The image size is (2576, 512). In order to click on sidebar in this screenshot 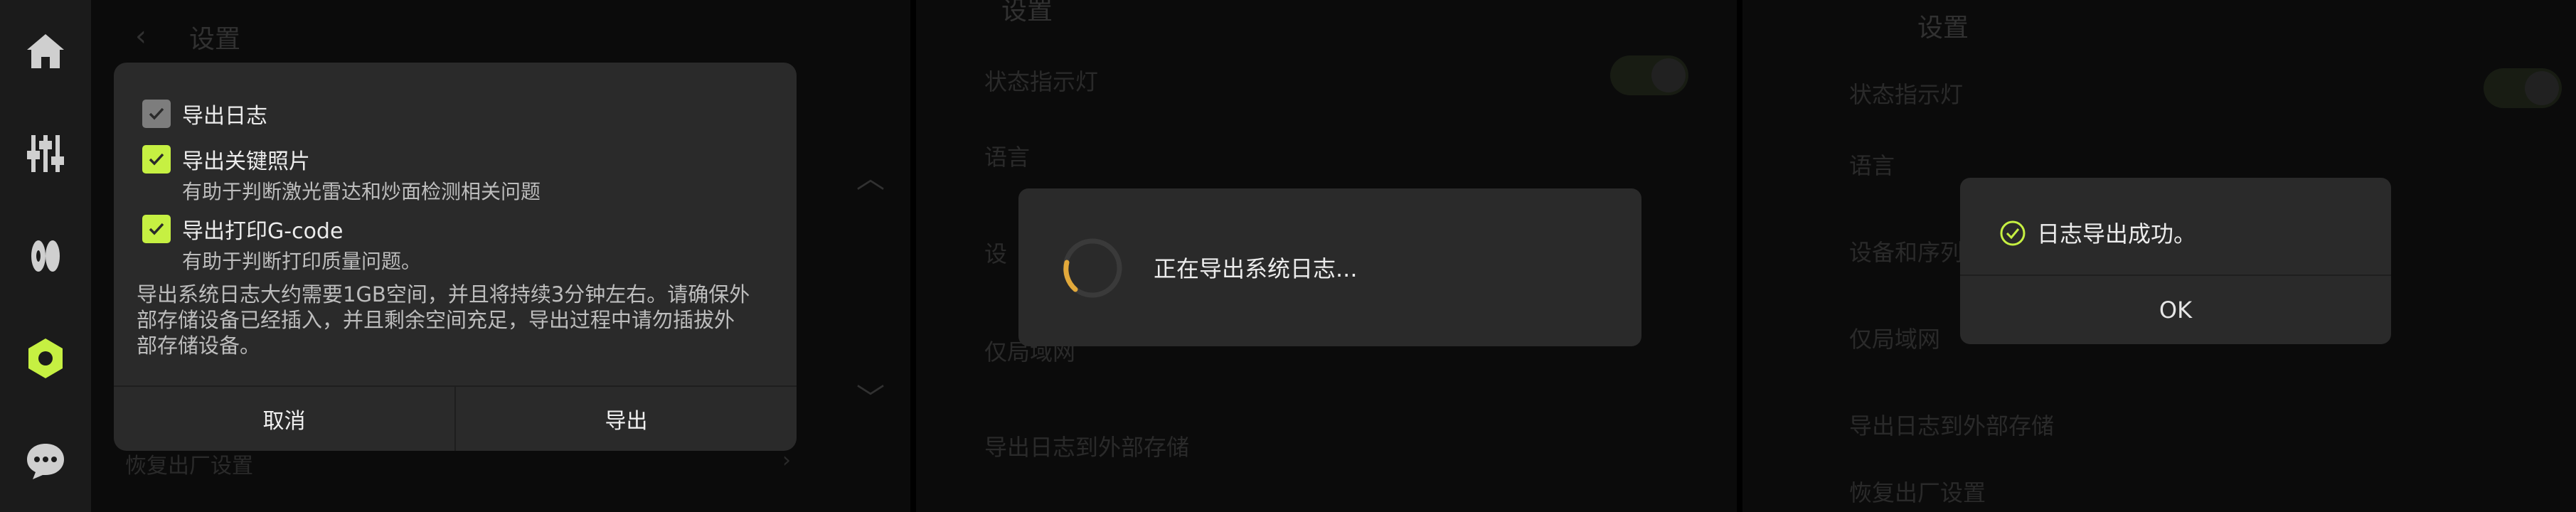, I will do `click(45, 256)`.